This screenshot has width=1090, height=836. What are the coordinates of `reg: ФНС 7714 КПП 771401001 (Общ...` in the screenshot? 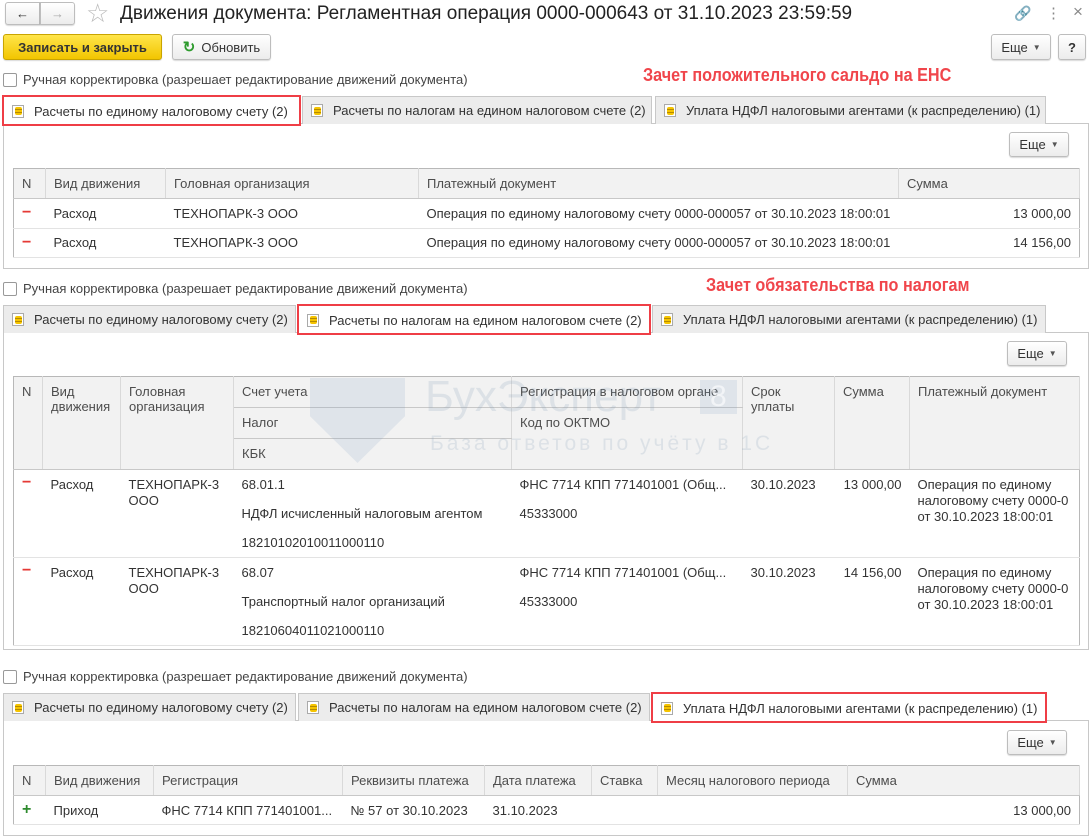 It's located at (623, 484).